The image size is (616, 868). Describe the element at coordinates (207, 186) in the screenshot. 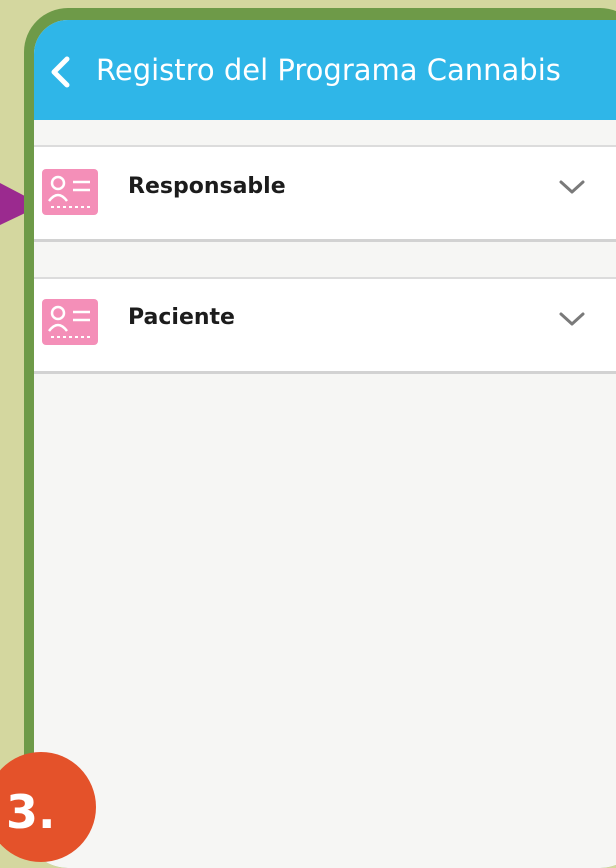

I see `section-label: Responsable` at that location.